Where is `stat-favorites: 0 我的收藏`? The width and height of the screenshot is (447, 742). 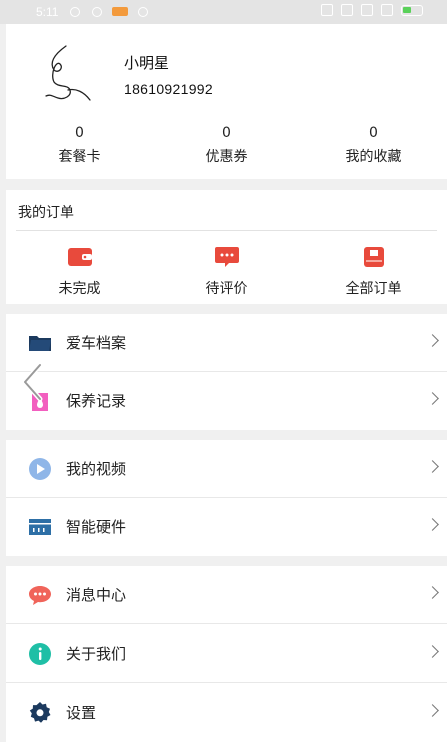
stat-favorites: 0 我的收藏 is located at coordinates (373, 147).